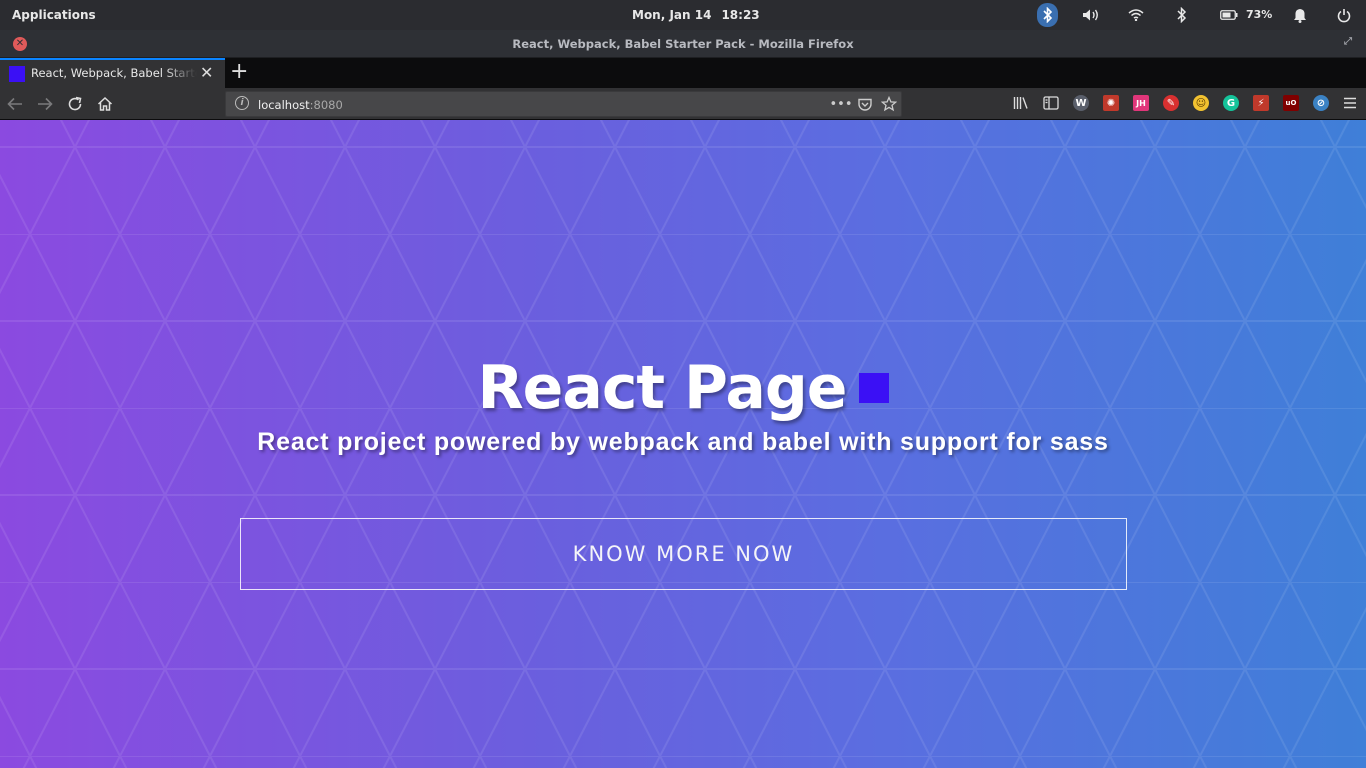  What do you see at coordinates (1348, 41) in the screenshot?
I see `window-restore-icon: ⤢` at bounding box center [1348, 41].